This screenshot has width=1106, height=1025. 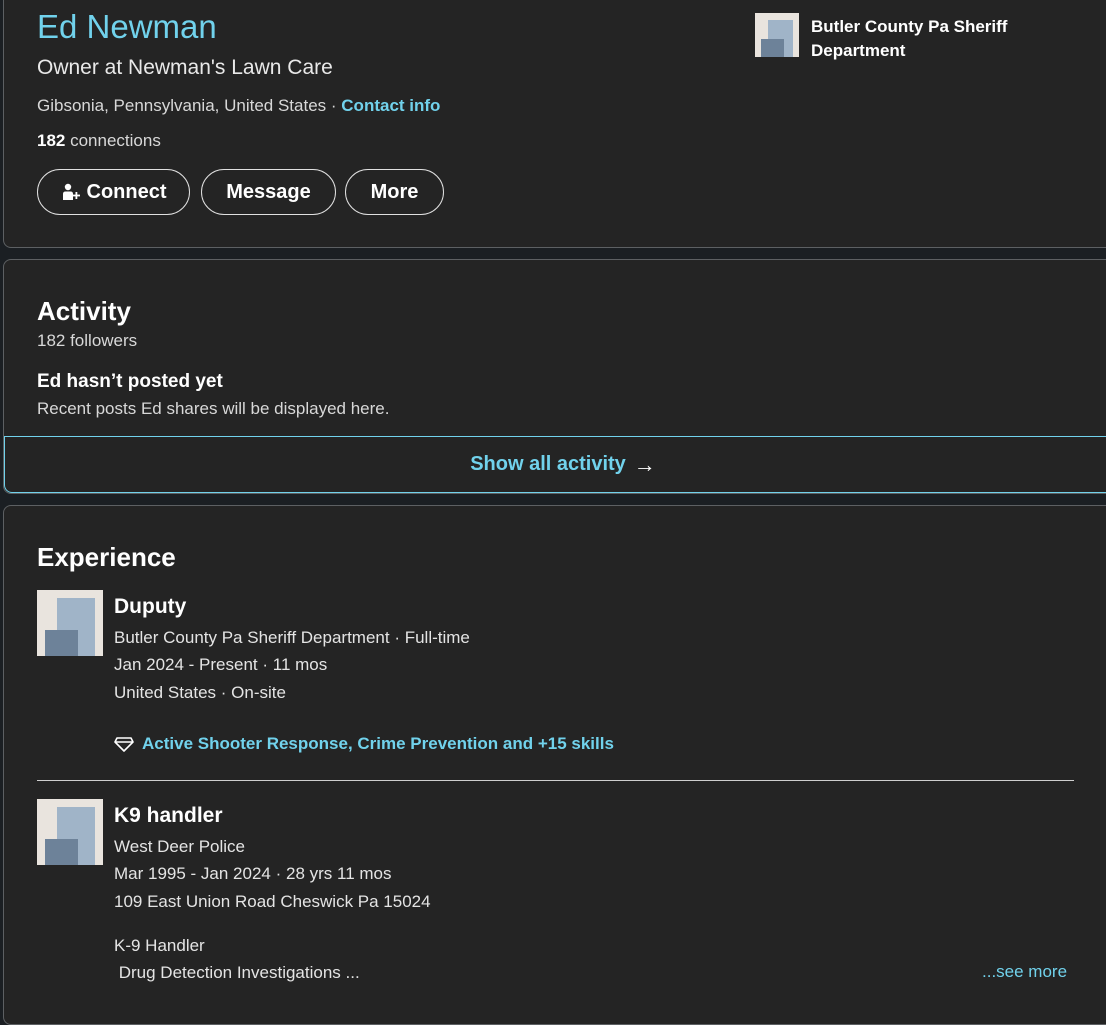 I want to click on profile-headline: Owner at Newman's Lawn Care, so click(x=185, y=67).